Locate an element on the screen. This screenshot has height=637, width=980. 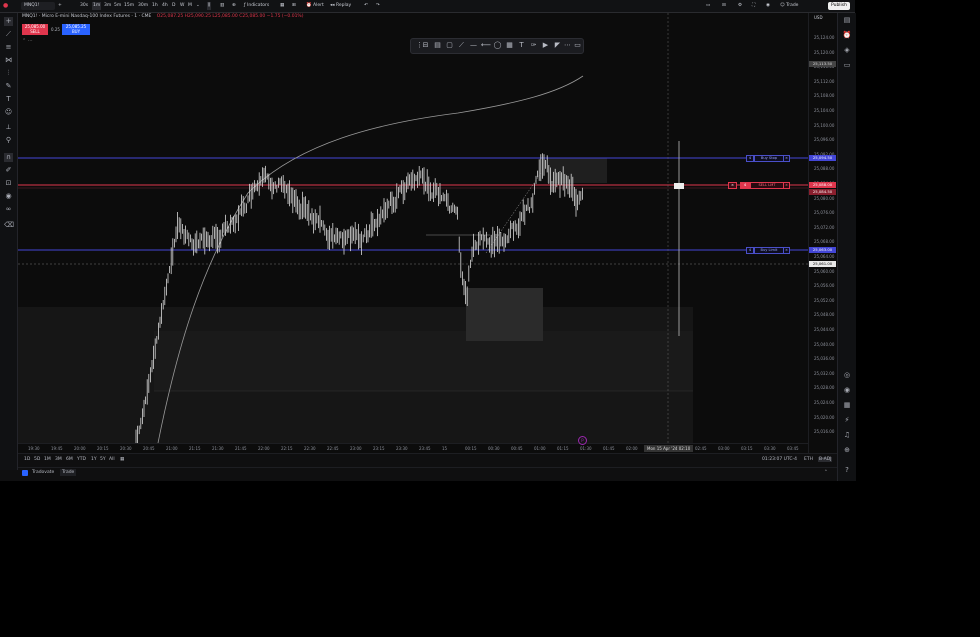
buy-button: 25,085.25 BUY is located at coordinates (76, 29).